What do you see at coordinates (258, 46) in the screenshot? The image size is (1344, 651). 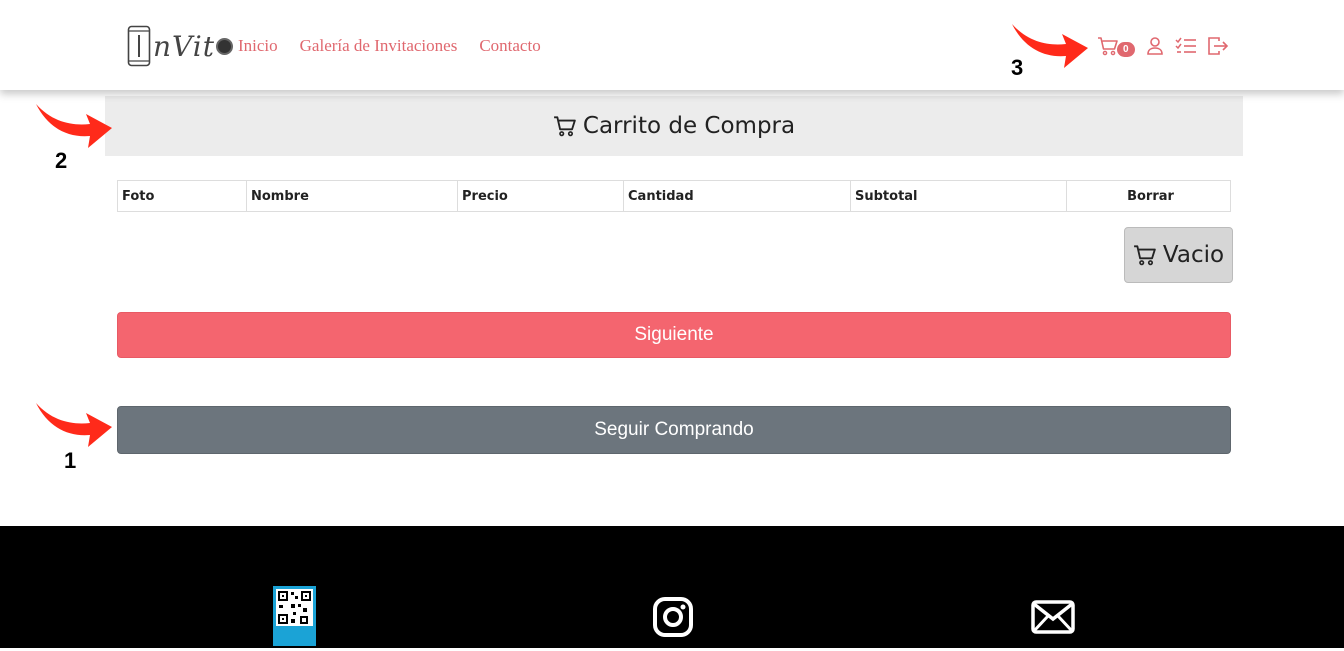 I see `nav-link-inicio: Inicio` at bounding box center [258, 46].